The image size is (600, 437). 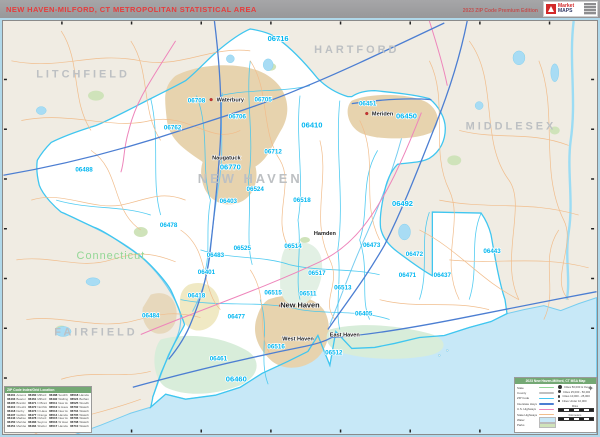 What do you see at coordinates (492, 251) in the screenshot?
I see `zip-code-label: 06443` at bounding box center [492, 251].